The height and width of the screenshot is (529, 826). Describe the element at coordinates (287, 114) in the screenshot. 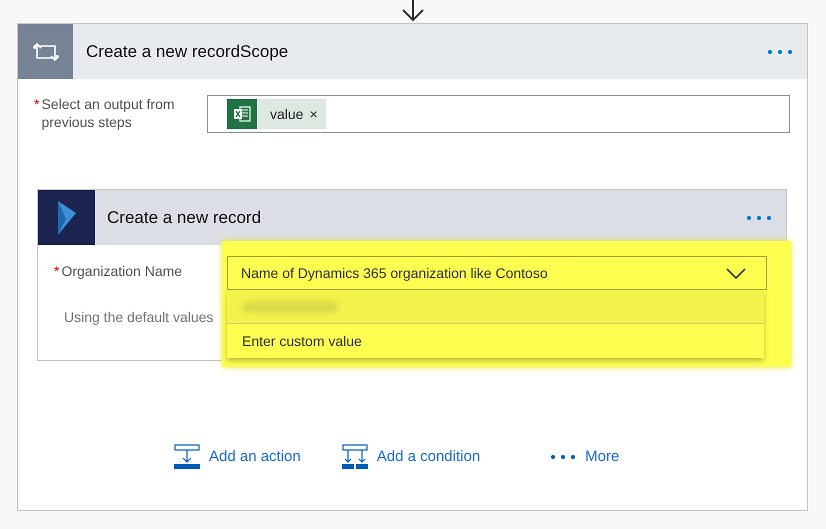

I see `token-label: value` at that location.